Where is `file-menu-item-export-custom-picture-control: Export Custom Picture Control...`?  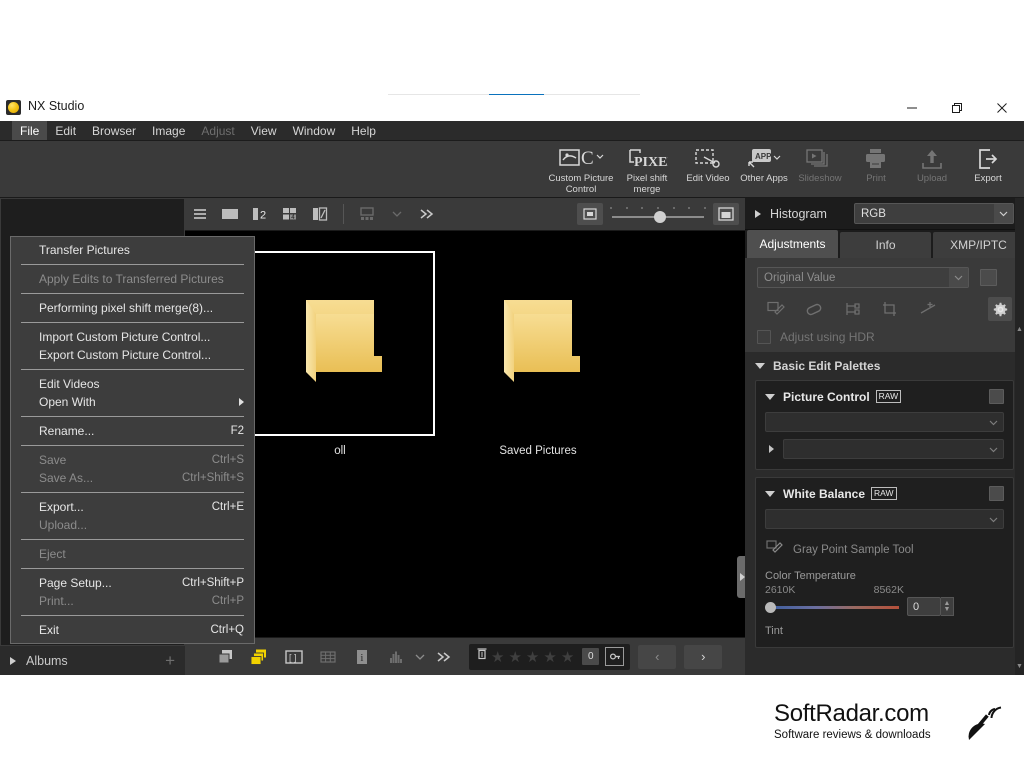 file-menu-item-export-custom-picture-control: Export Custom Picture Control... is located at coordinates (132, 355).